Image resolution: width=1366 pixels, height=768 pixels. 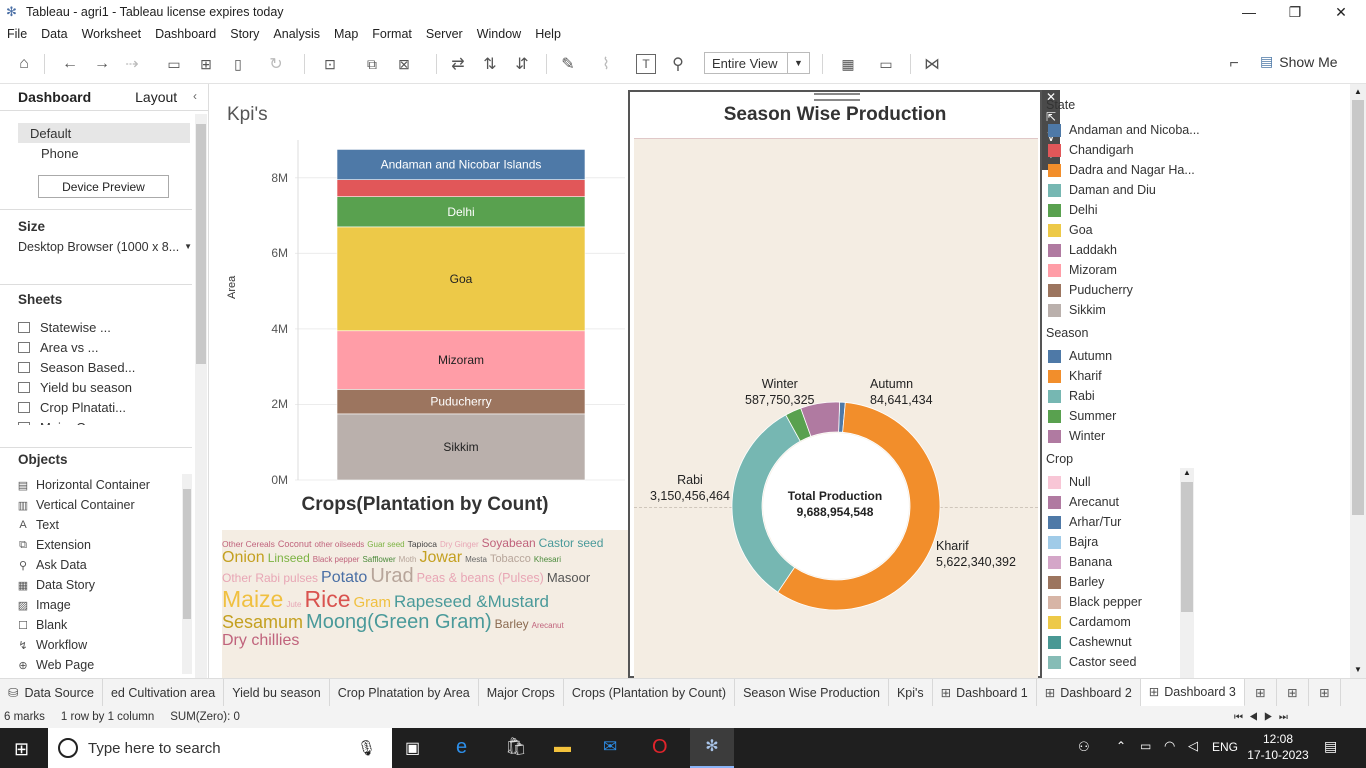 What do you see at coordinates (911, 692) in the screenshot?
I see `sheet-tab: Kpi's` at bounding box center [911, 692].